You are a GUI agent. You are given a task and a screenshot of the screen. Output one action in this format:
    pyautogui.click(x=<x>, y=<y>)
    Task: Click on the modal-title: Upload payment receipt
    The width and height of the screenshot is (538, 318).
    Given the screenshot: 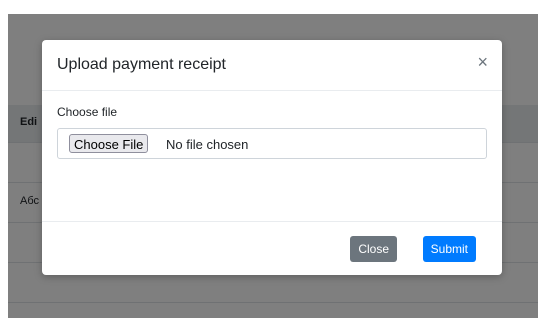 What is the action you would take?
    pyautogui.click(x=141, y=64)
    